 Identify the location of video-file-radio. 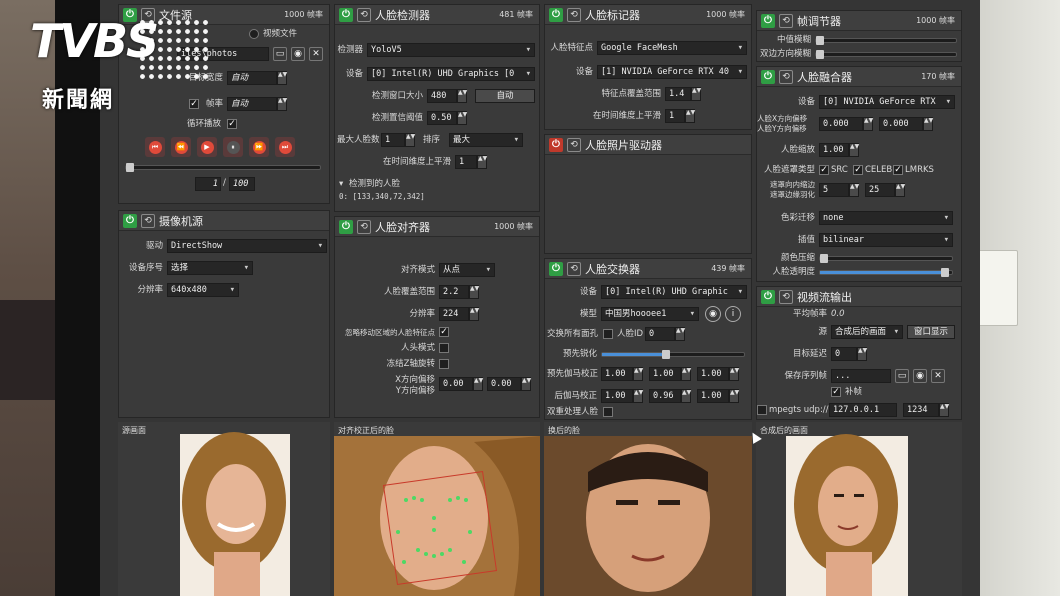
(254, 34).